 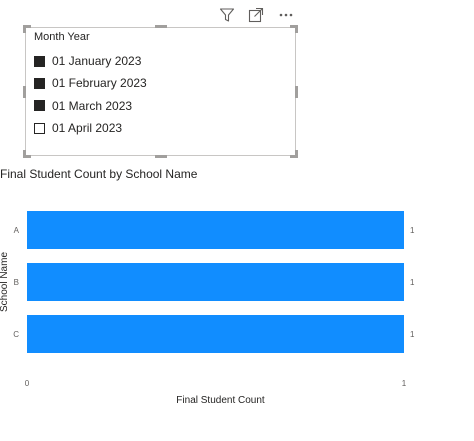 I want to click on category-label: B, so click(x=16, y=282).